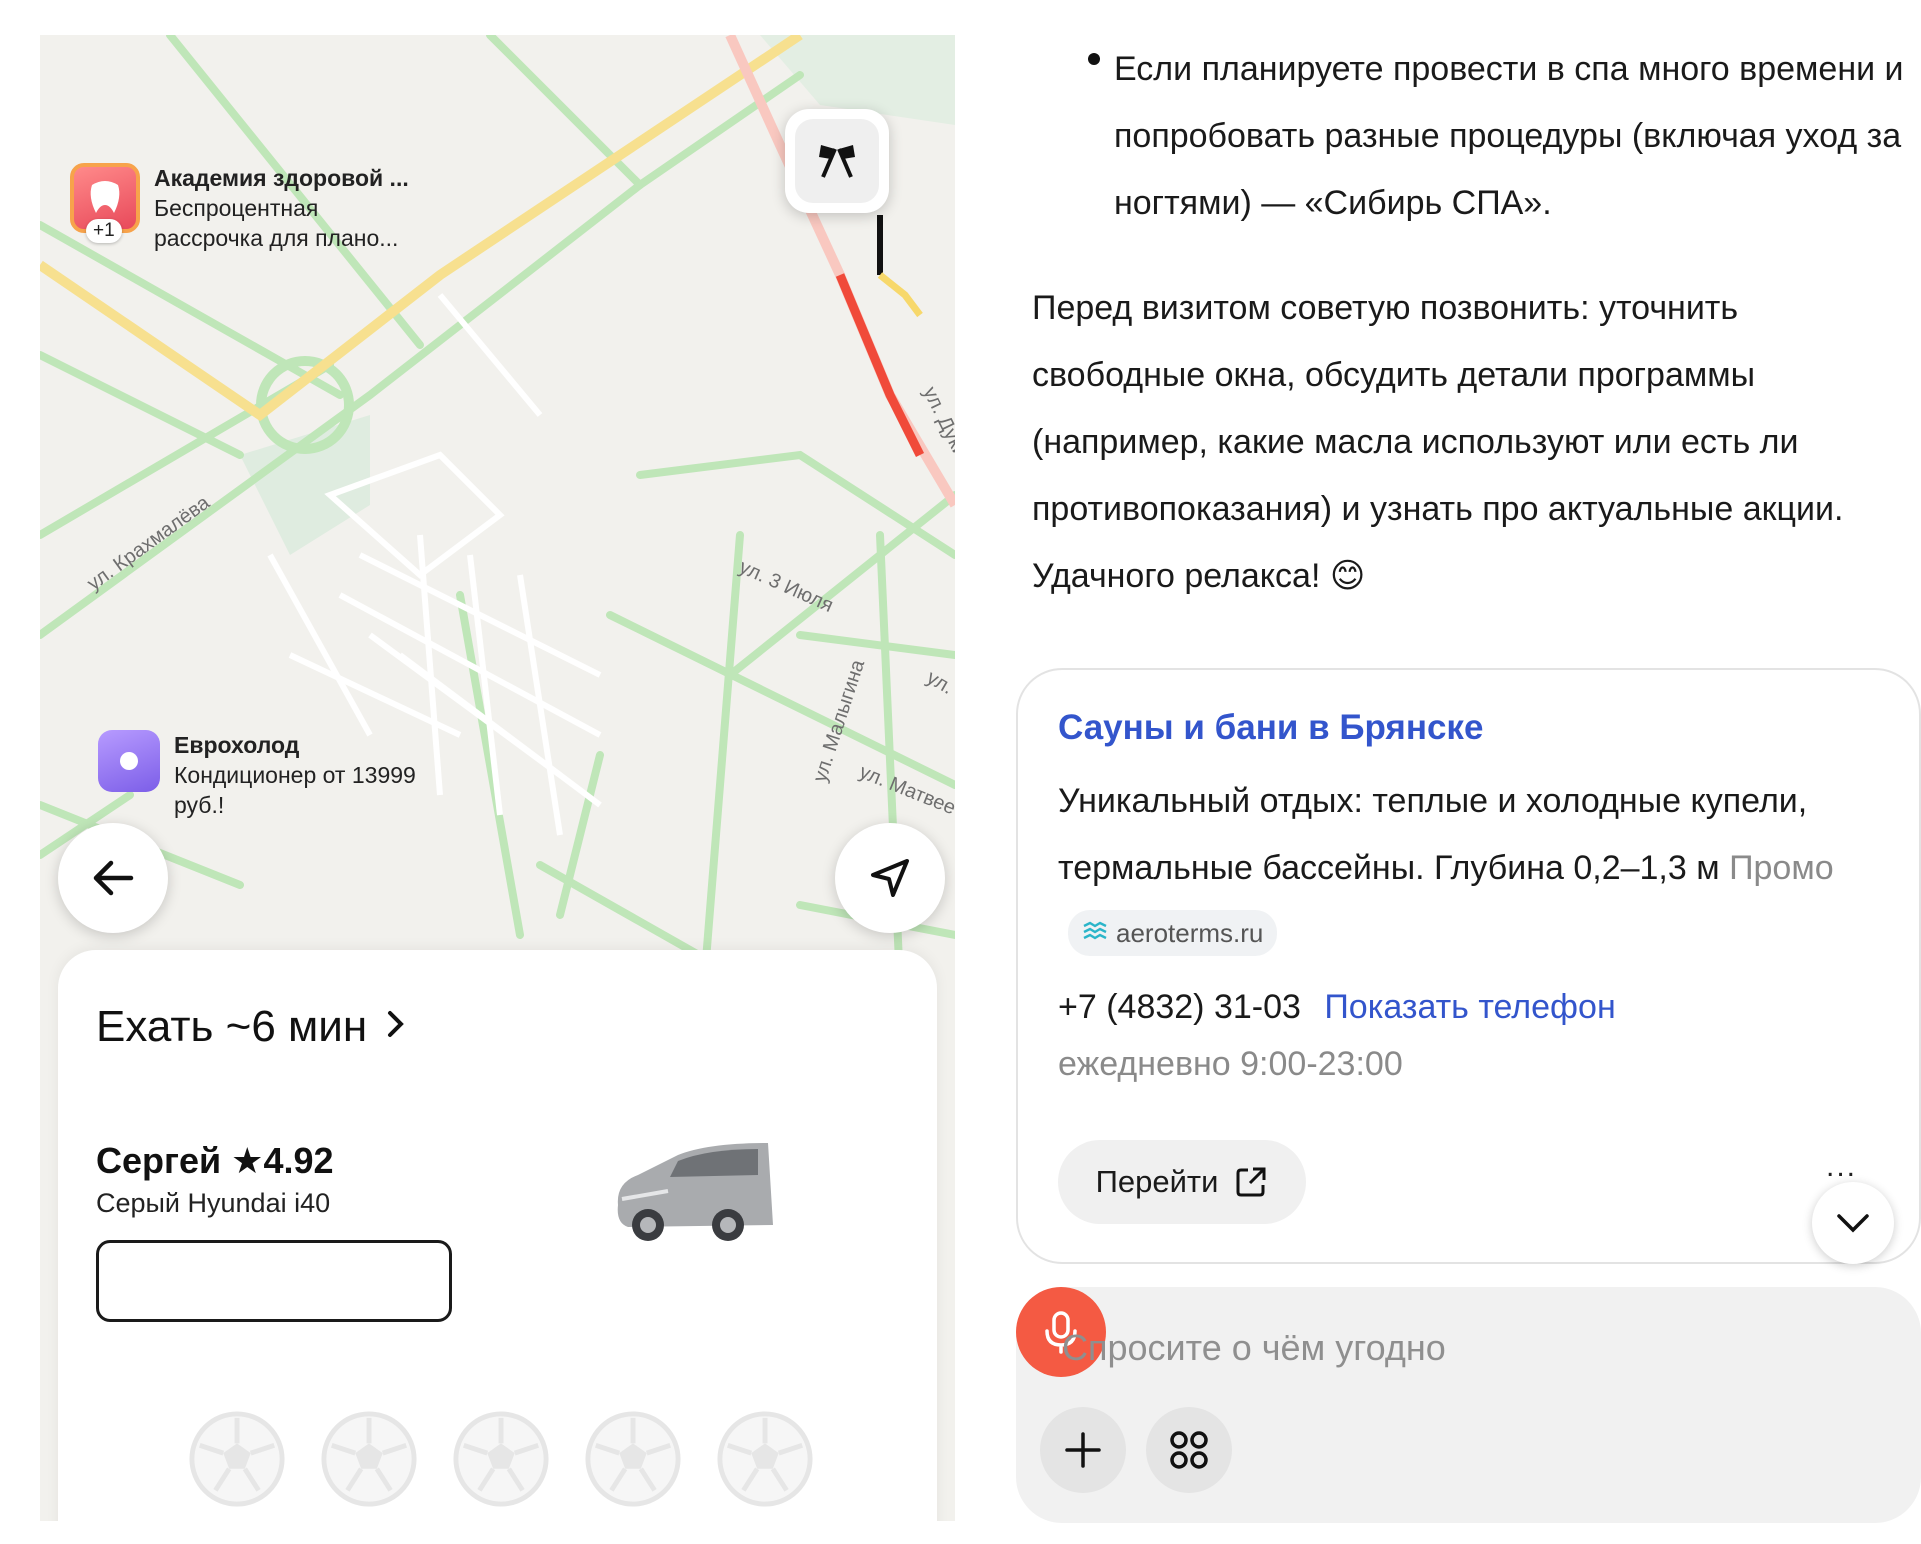 The image size is (1921, 1544). What do you see at coordinates (274, 1281) in the screenshot?
I see `driver-comment-field` at bounding box center [274, 1281].